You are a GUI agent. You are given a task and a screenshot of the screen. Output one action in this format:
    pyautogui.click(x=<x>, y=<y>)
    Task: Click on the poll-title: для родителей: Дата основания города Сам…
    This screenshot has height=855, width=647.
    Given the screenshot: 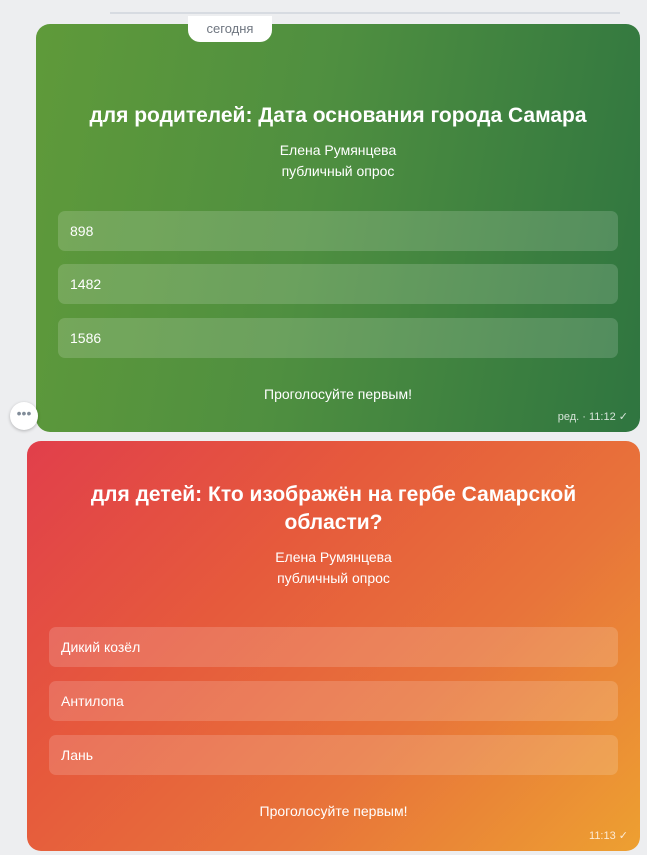 What is the action you would take?
    pyautogui.click(x=338, y=115)
    